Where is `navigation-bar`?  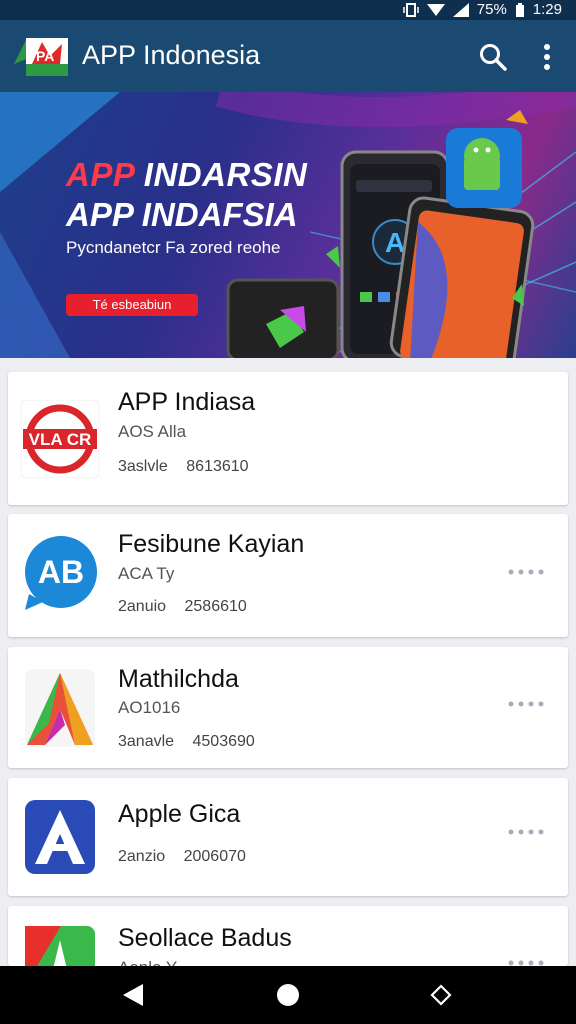 navigation-bar is located at coordinates (288, 995).